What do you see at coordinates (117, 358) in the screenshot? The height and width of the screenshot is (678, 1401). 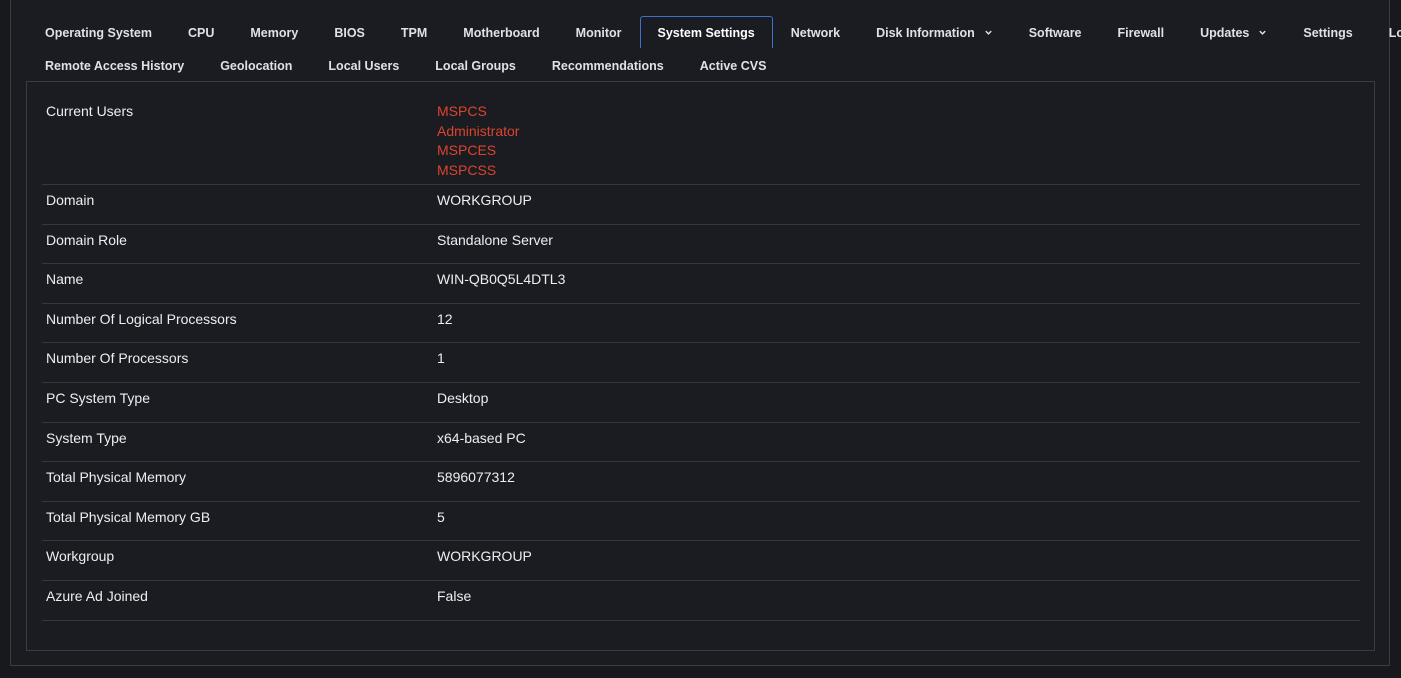 I see `row-label: Number Of Processors` at bounding box center [117, 358].